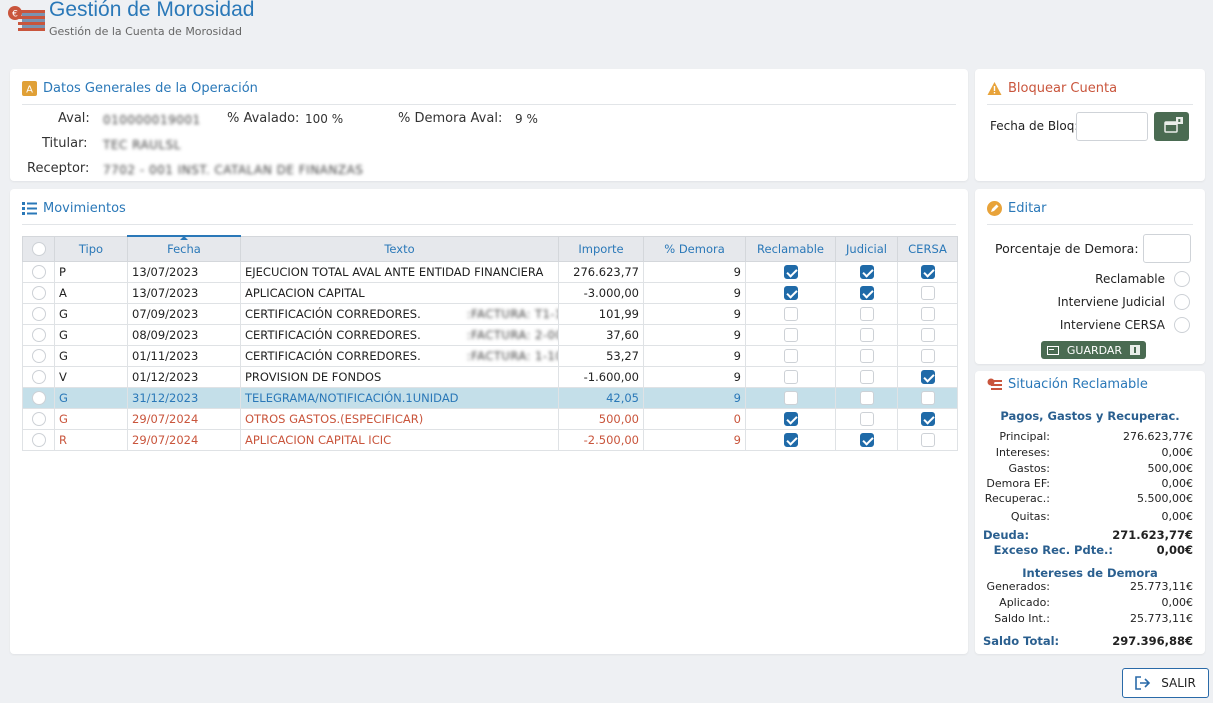 Image resolution: width=1213 pixels, height=703 pixels. Describe the element at coordinates (91, 248) in the screenshot. I see `column-header-tipo: Tipo` at that location.